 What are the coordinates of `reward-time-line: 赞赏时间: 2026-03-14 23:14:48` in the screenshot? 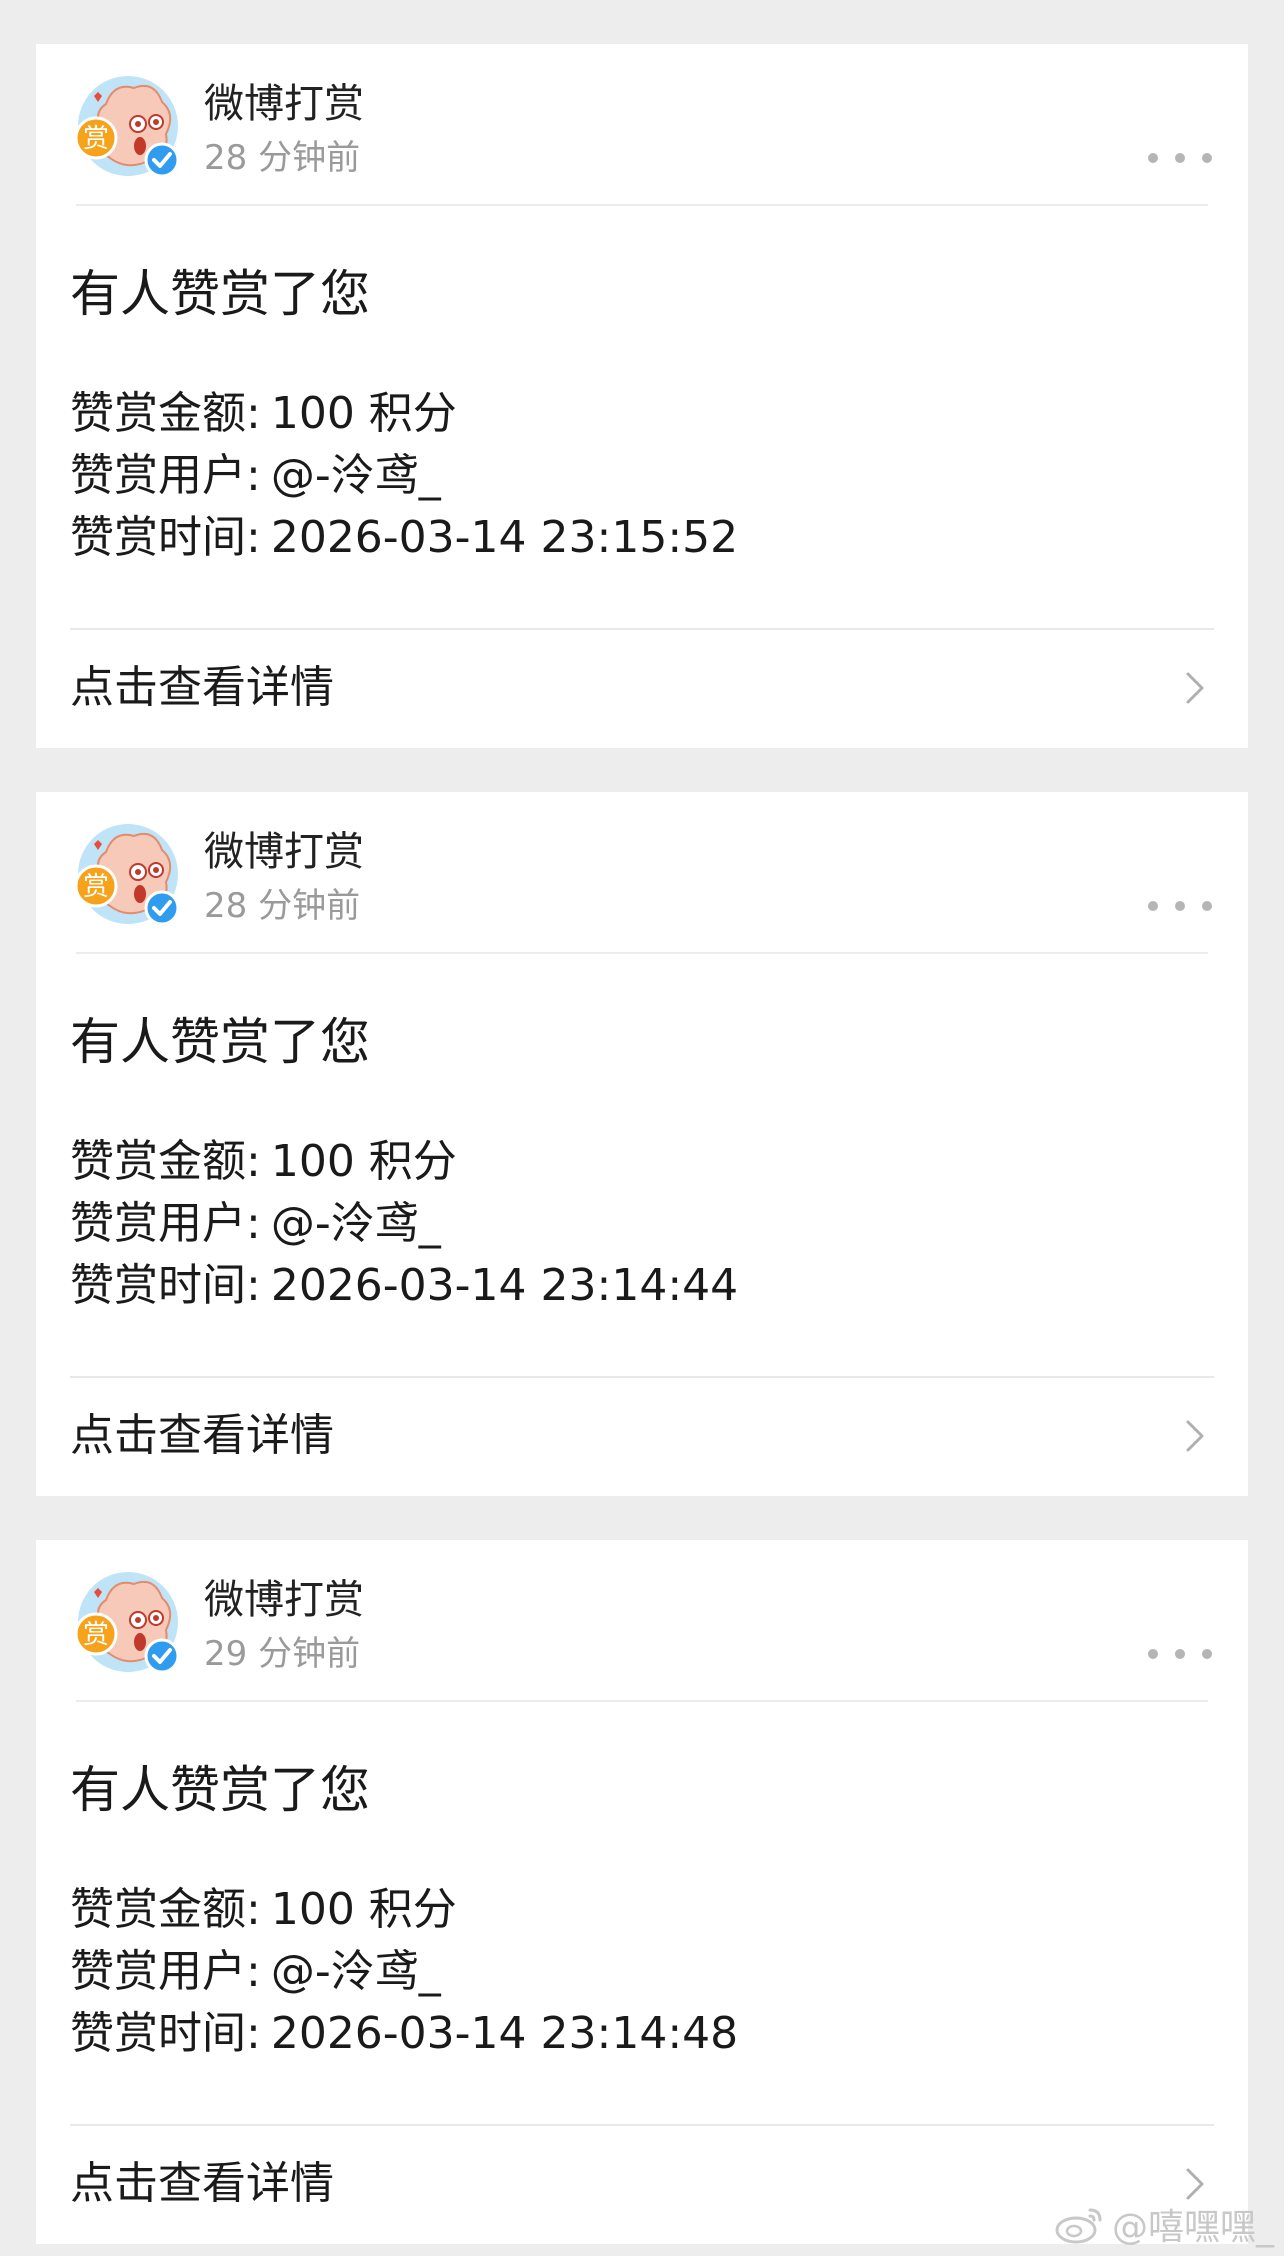 It's located at (404, 2034).